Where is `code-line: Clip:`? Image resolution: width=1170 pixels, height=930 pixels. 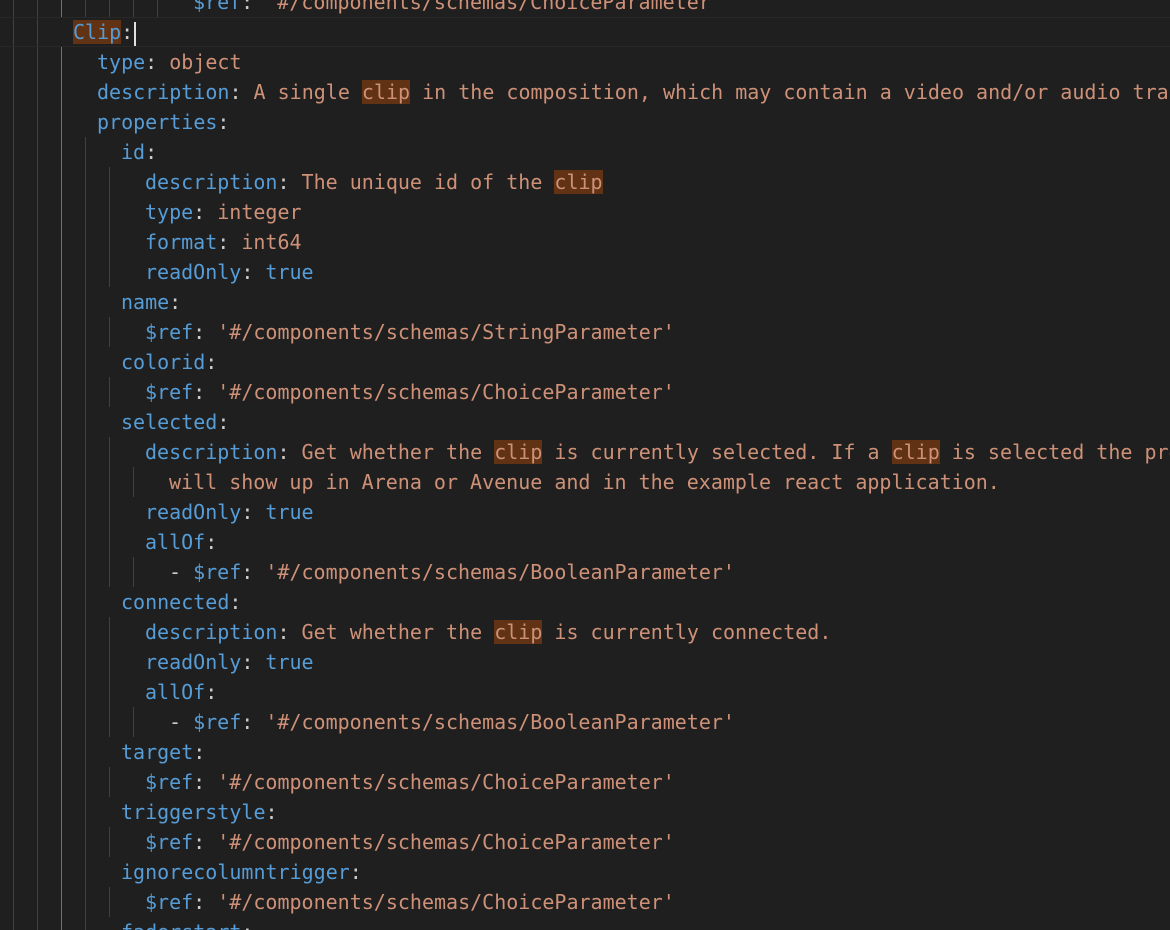 code-line: Clip: is located at coordinates (105, 32).